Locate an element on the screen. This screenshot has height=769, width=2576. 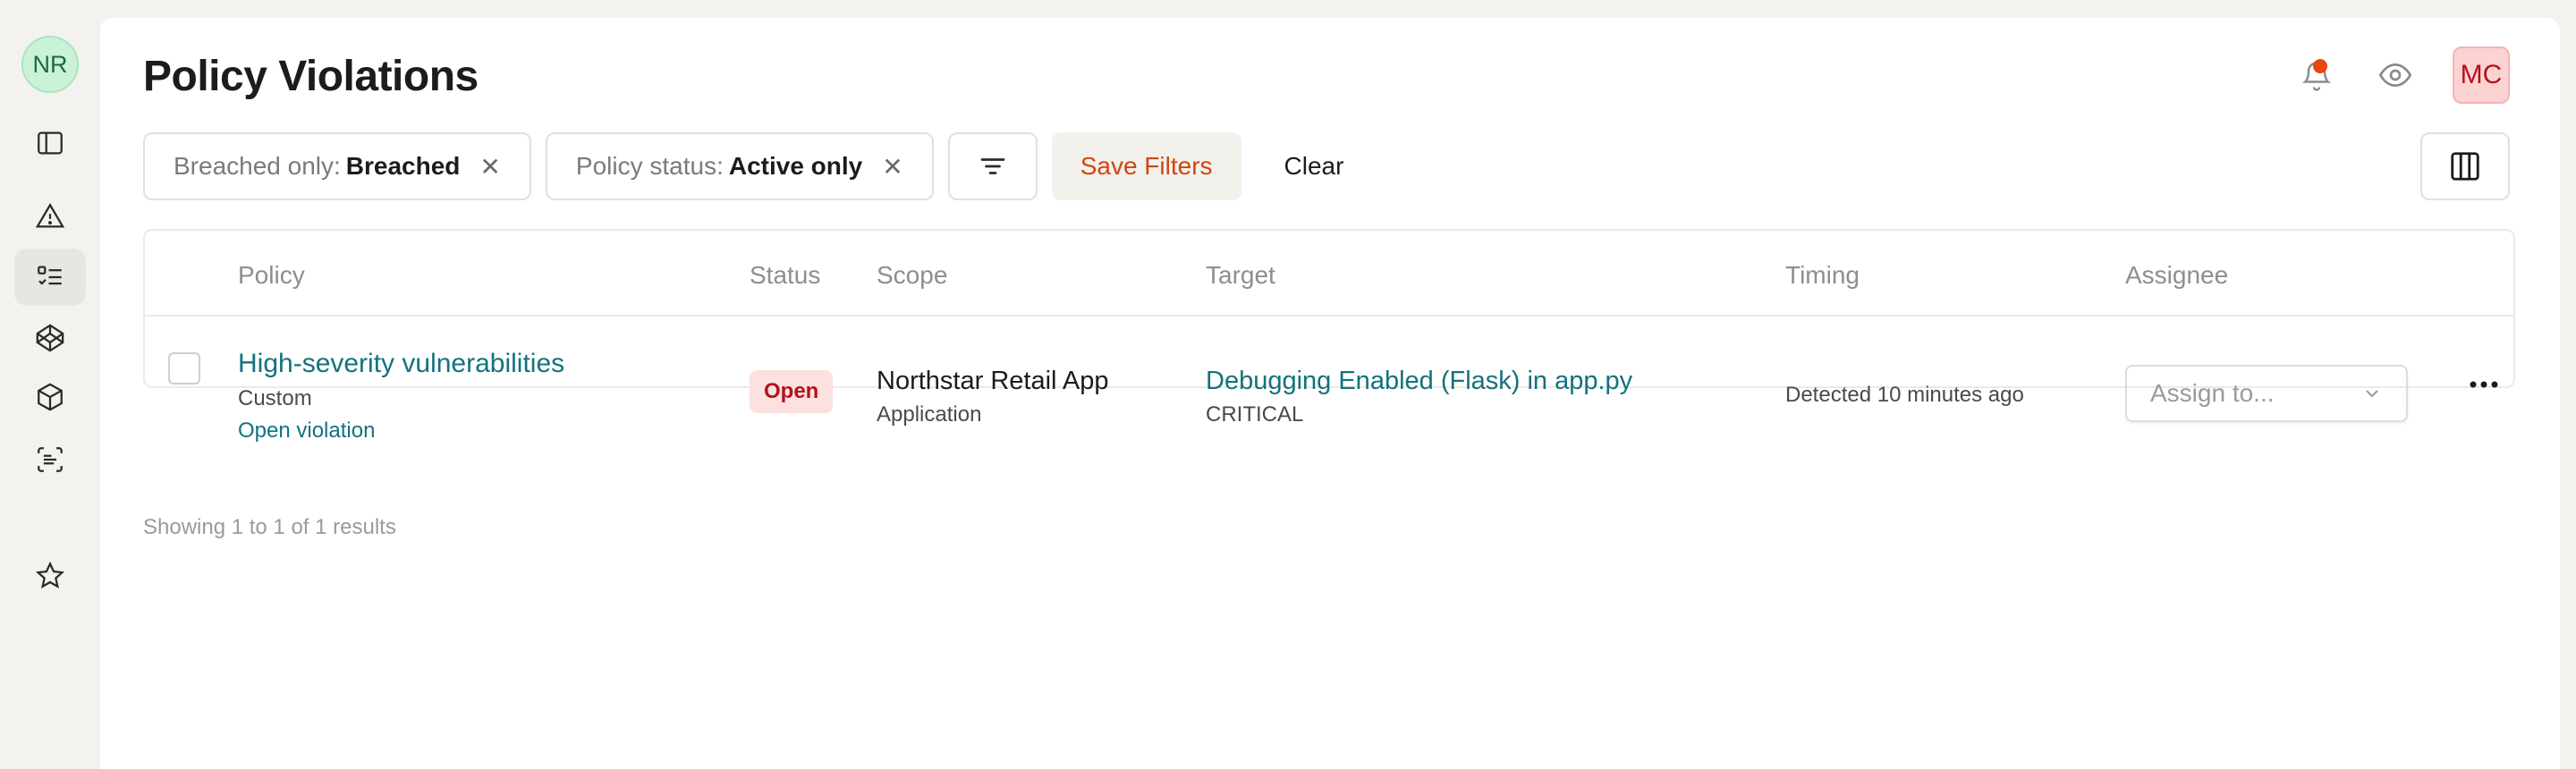
codepen-icon is located at coordinates (50, 338).